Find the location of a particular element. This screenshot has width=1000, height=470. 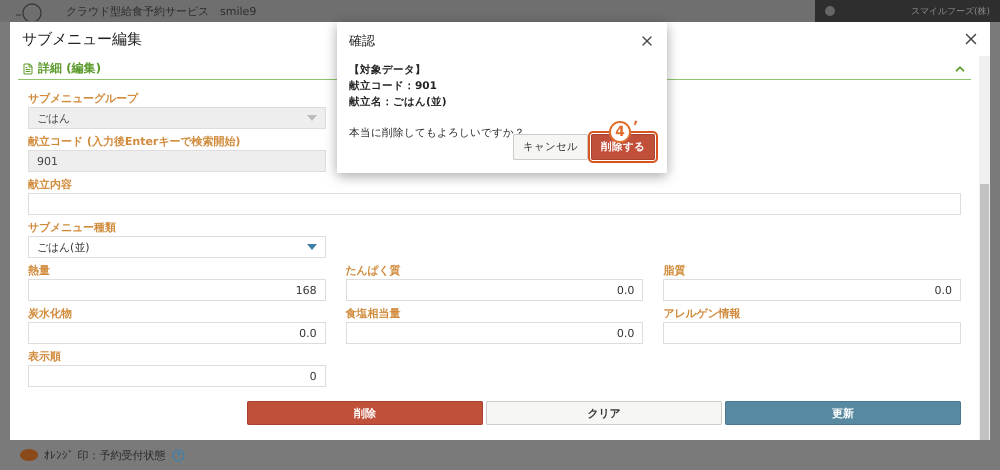

section-title: 詳細 (編集) is located at coordinates (70, 68).